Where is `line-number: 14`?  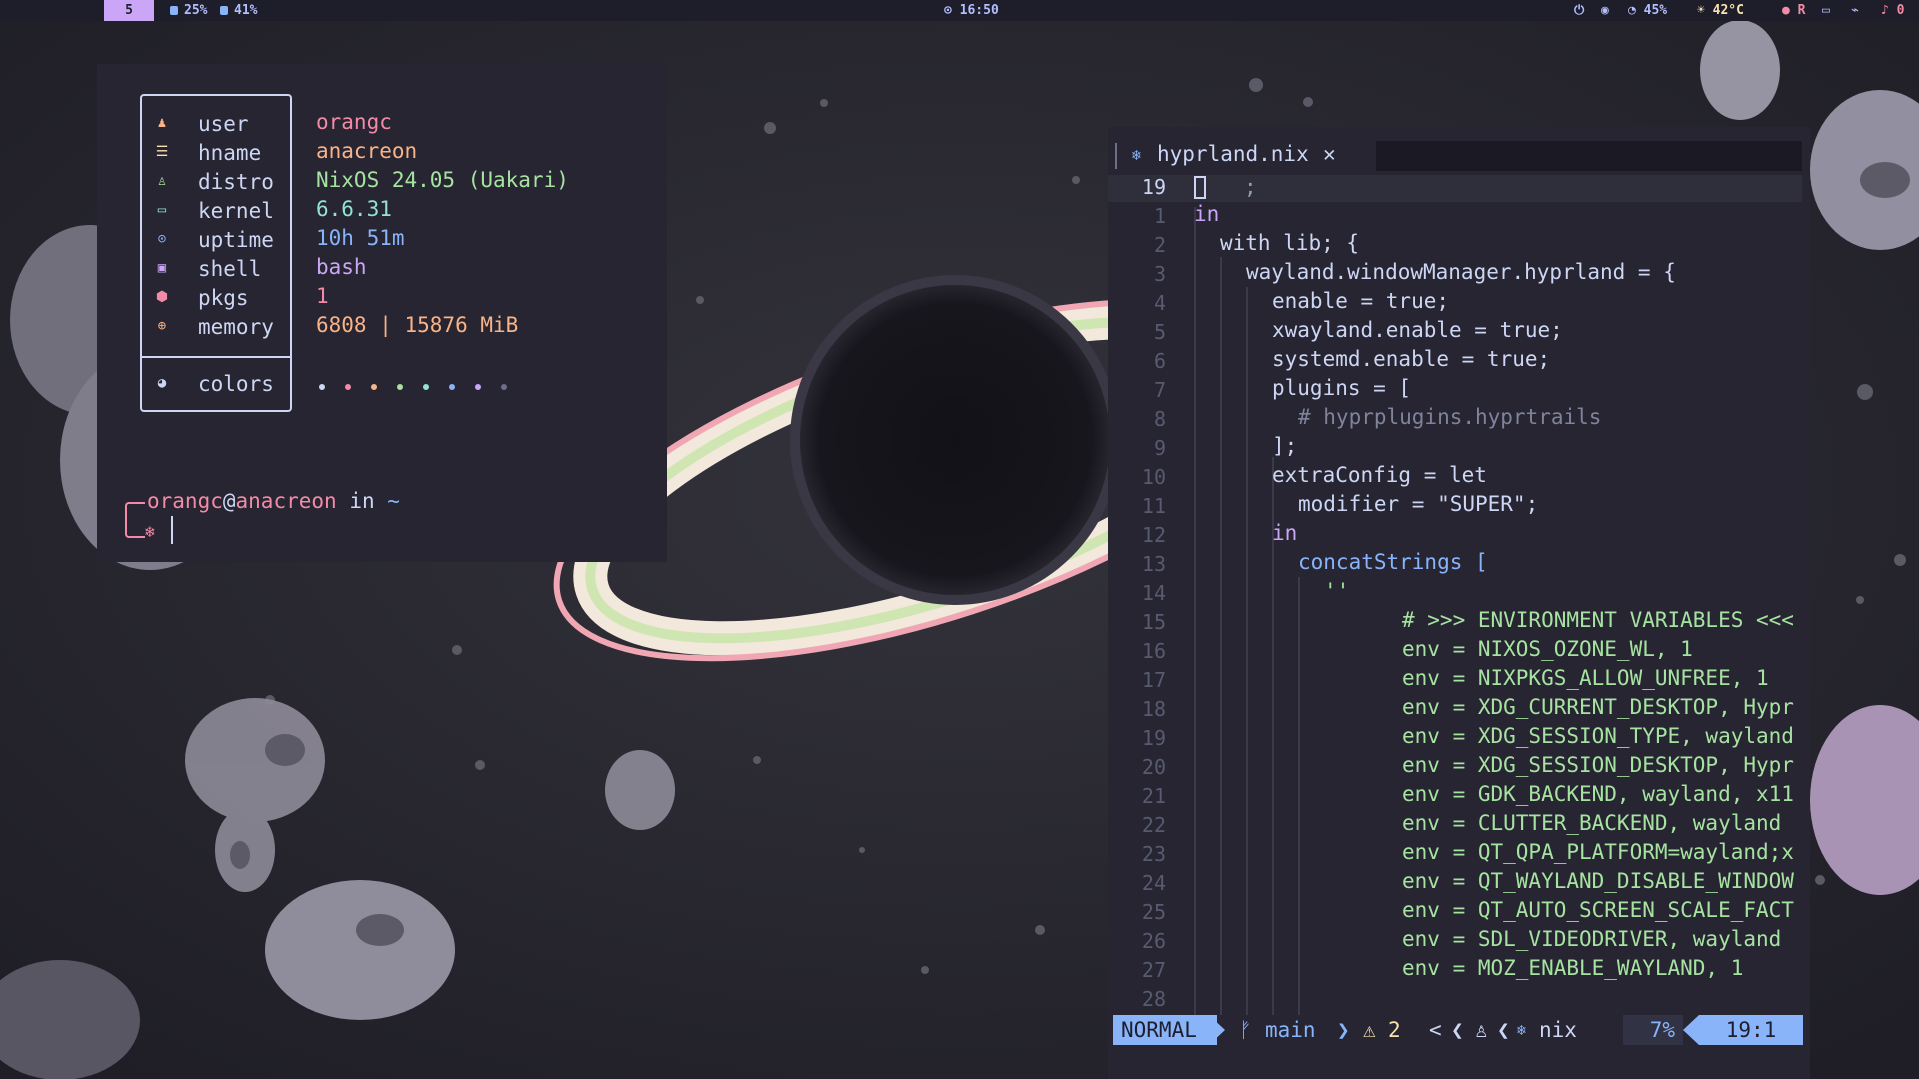
line-number: 14 is located at coordinates (1153, 593).